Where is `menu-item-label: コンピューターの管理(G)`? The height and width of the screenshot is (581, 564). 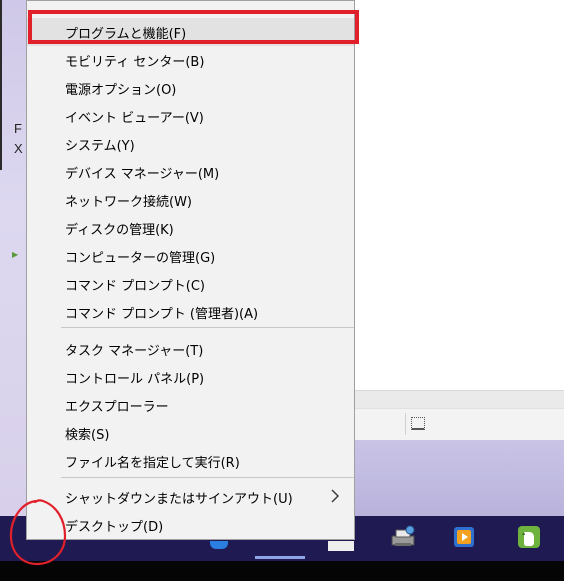
menu-item-label: コンピューターの管理(G) is located at coordinates (140, 258).